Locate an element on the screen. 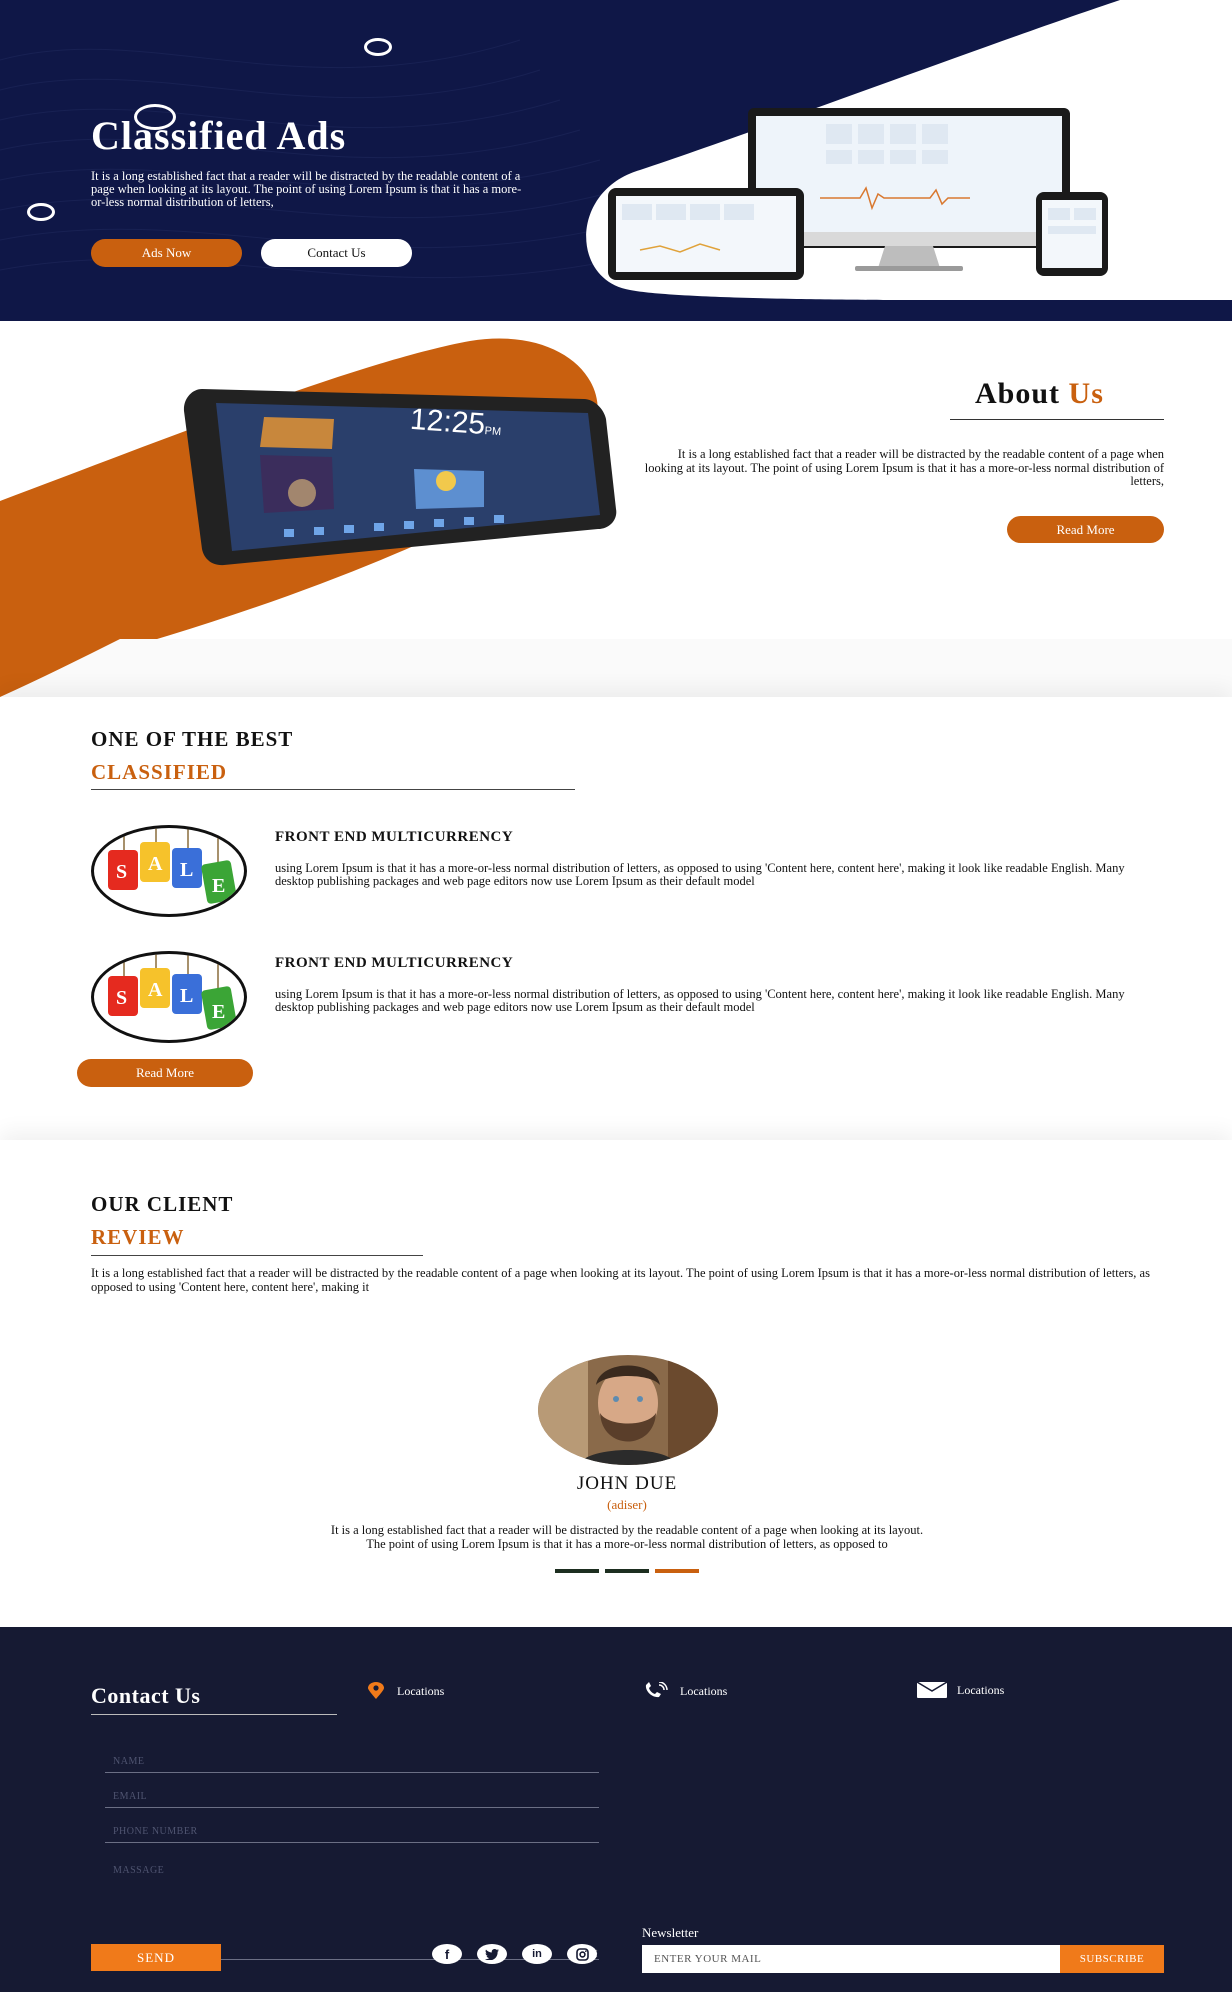 The image size is (1232, 1992). hero-title: Classified Ads is located at coordinates (219, 135).